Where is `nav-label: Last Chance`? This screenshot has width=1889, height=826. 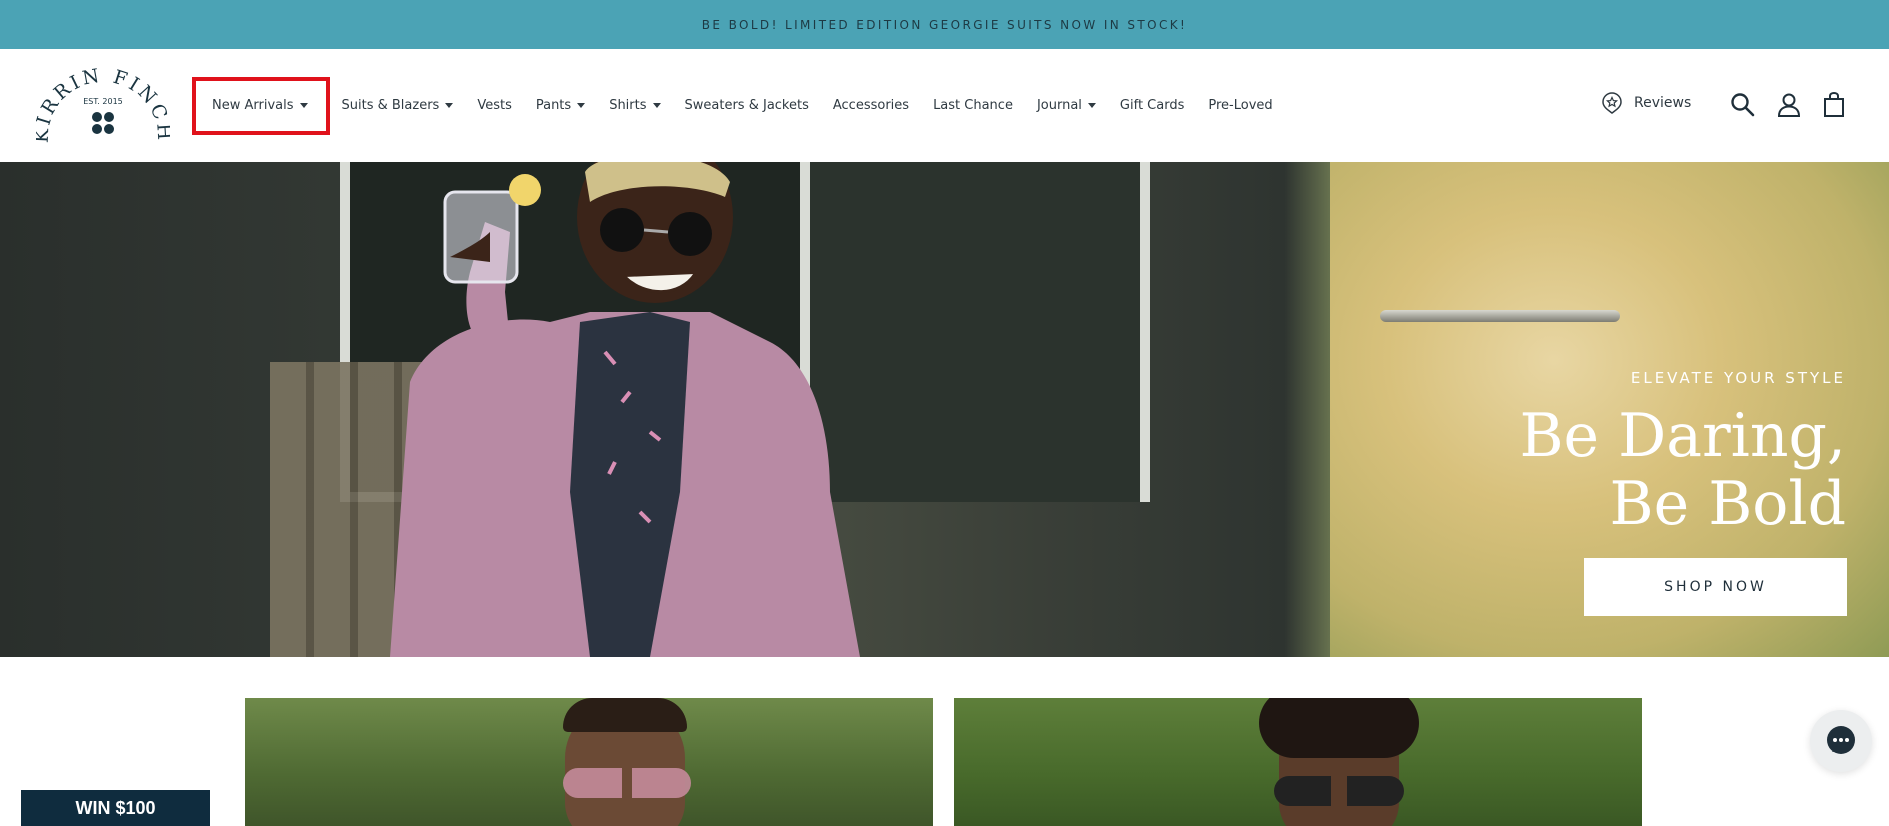
nav-label: Last Chance is located at coordinates (973, 105).